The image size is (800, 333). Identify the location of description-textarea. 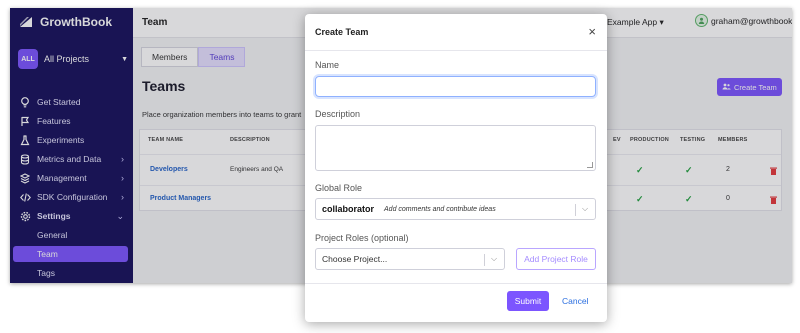
(455, 148).